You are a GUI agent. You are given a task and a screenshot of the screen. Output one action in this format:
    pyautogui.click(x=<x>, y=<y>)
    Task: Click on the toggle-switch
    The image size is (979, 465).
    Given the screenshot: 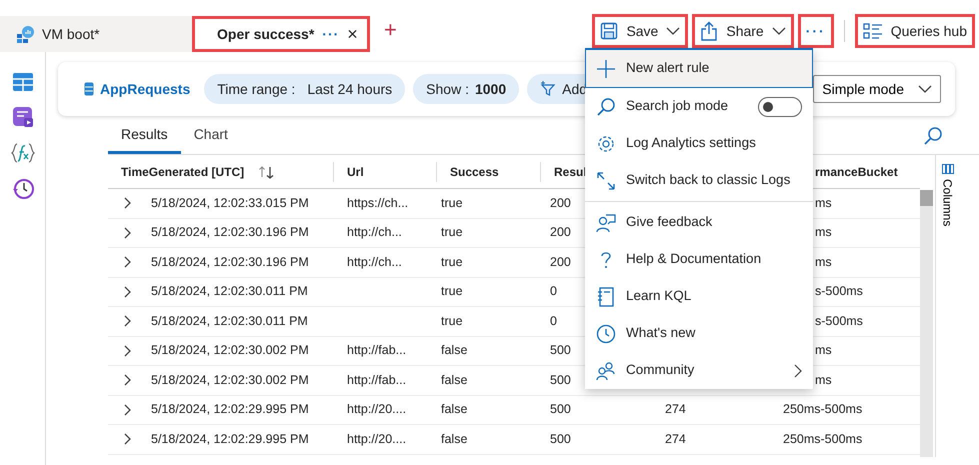 What is the action you would take?
    pyautogui.click(x=780, y=106)
    